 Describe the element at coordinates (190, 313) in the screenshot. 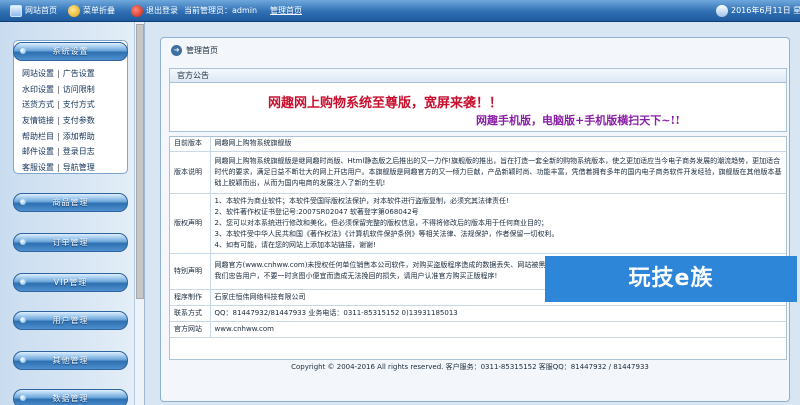

I see `contact-label: 联系方式` at that location.